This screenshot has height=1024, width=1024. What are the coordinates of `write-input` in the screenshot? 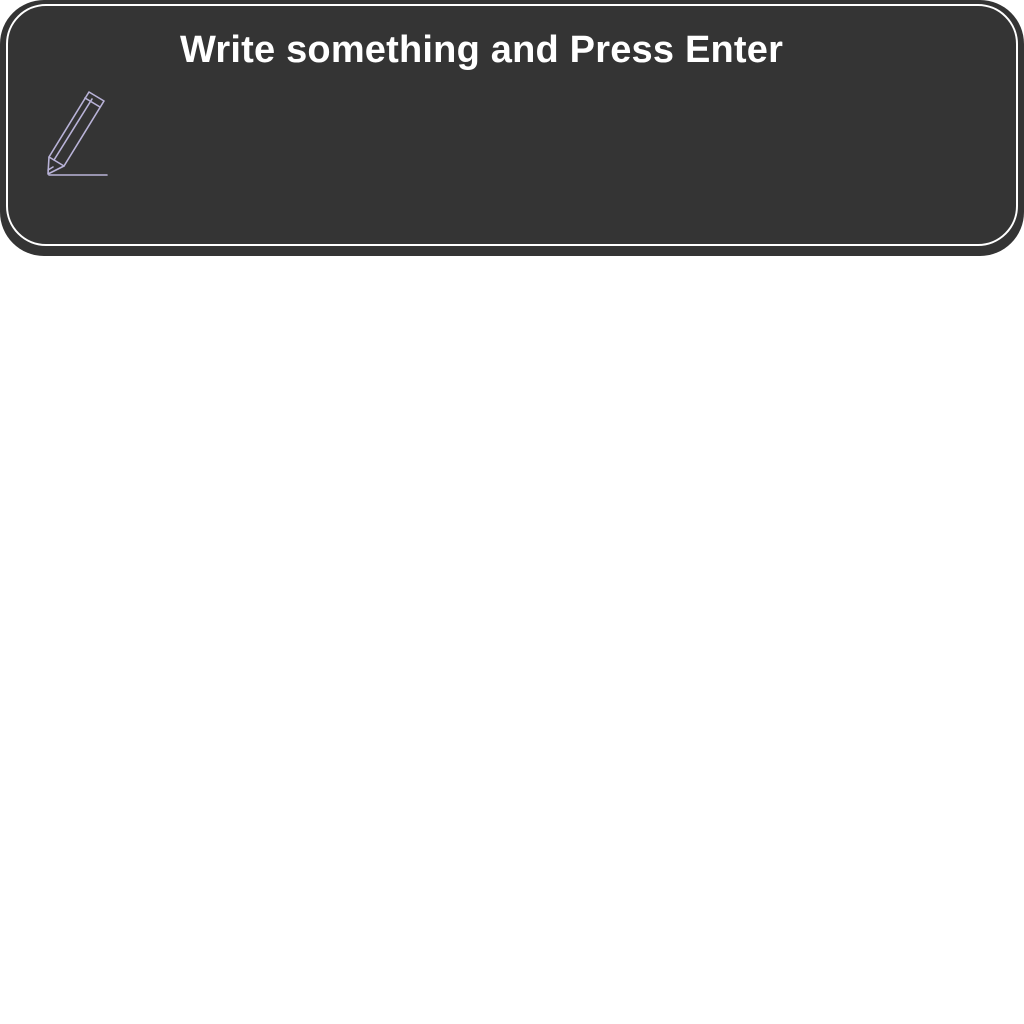 It's located at (560, 155).